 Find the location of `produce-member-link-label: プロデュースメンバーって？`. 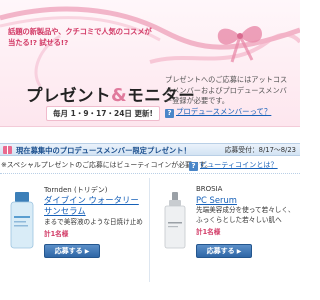

produce-member-link-label: プロデュースメンバーって？ is located at coordinates (224, 111).